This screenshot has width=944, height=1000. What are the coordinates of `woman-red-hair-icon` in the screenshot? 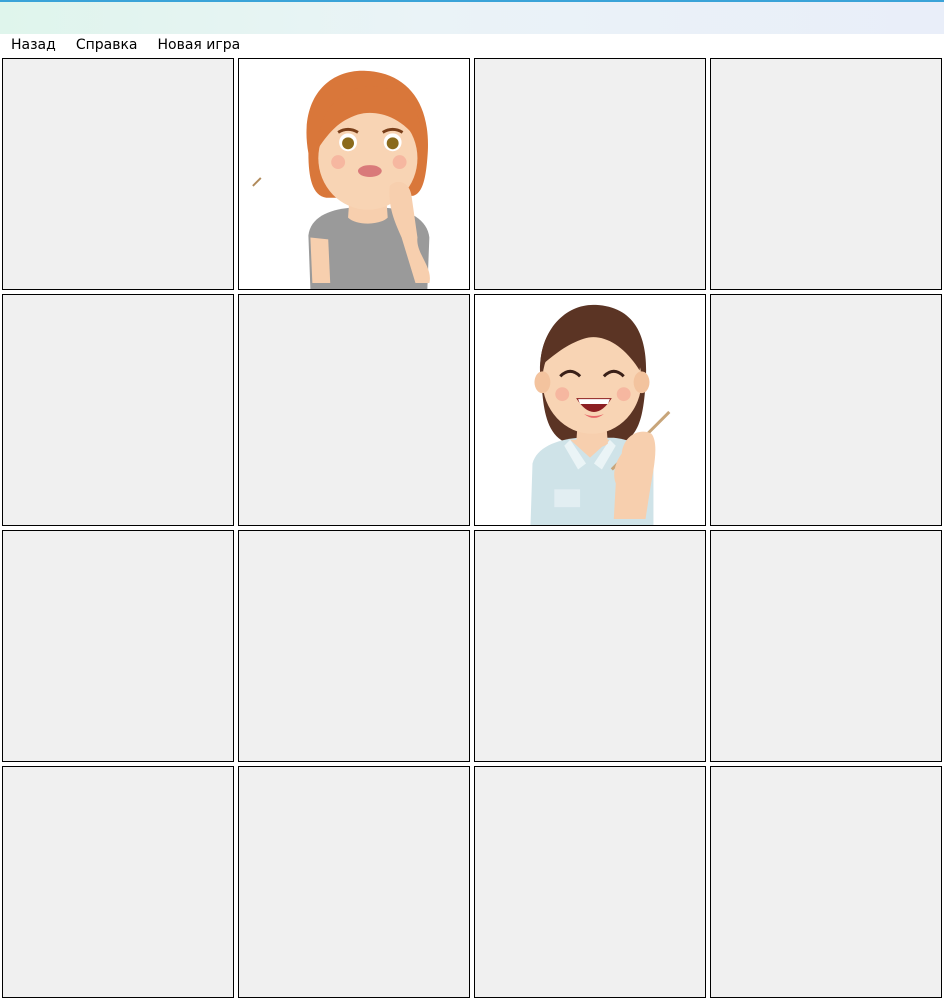 It's located at (341, 179).